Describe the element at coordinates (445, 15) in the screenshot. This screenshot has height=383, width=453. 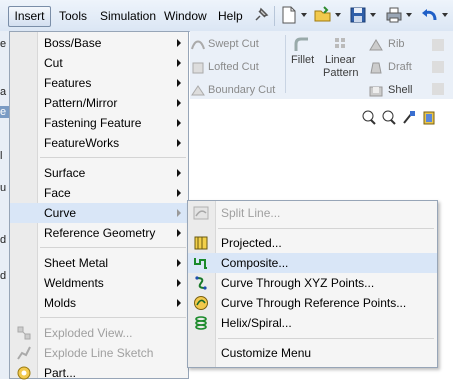
I see `undo-dropdown-icon` at that location.